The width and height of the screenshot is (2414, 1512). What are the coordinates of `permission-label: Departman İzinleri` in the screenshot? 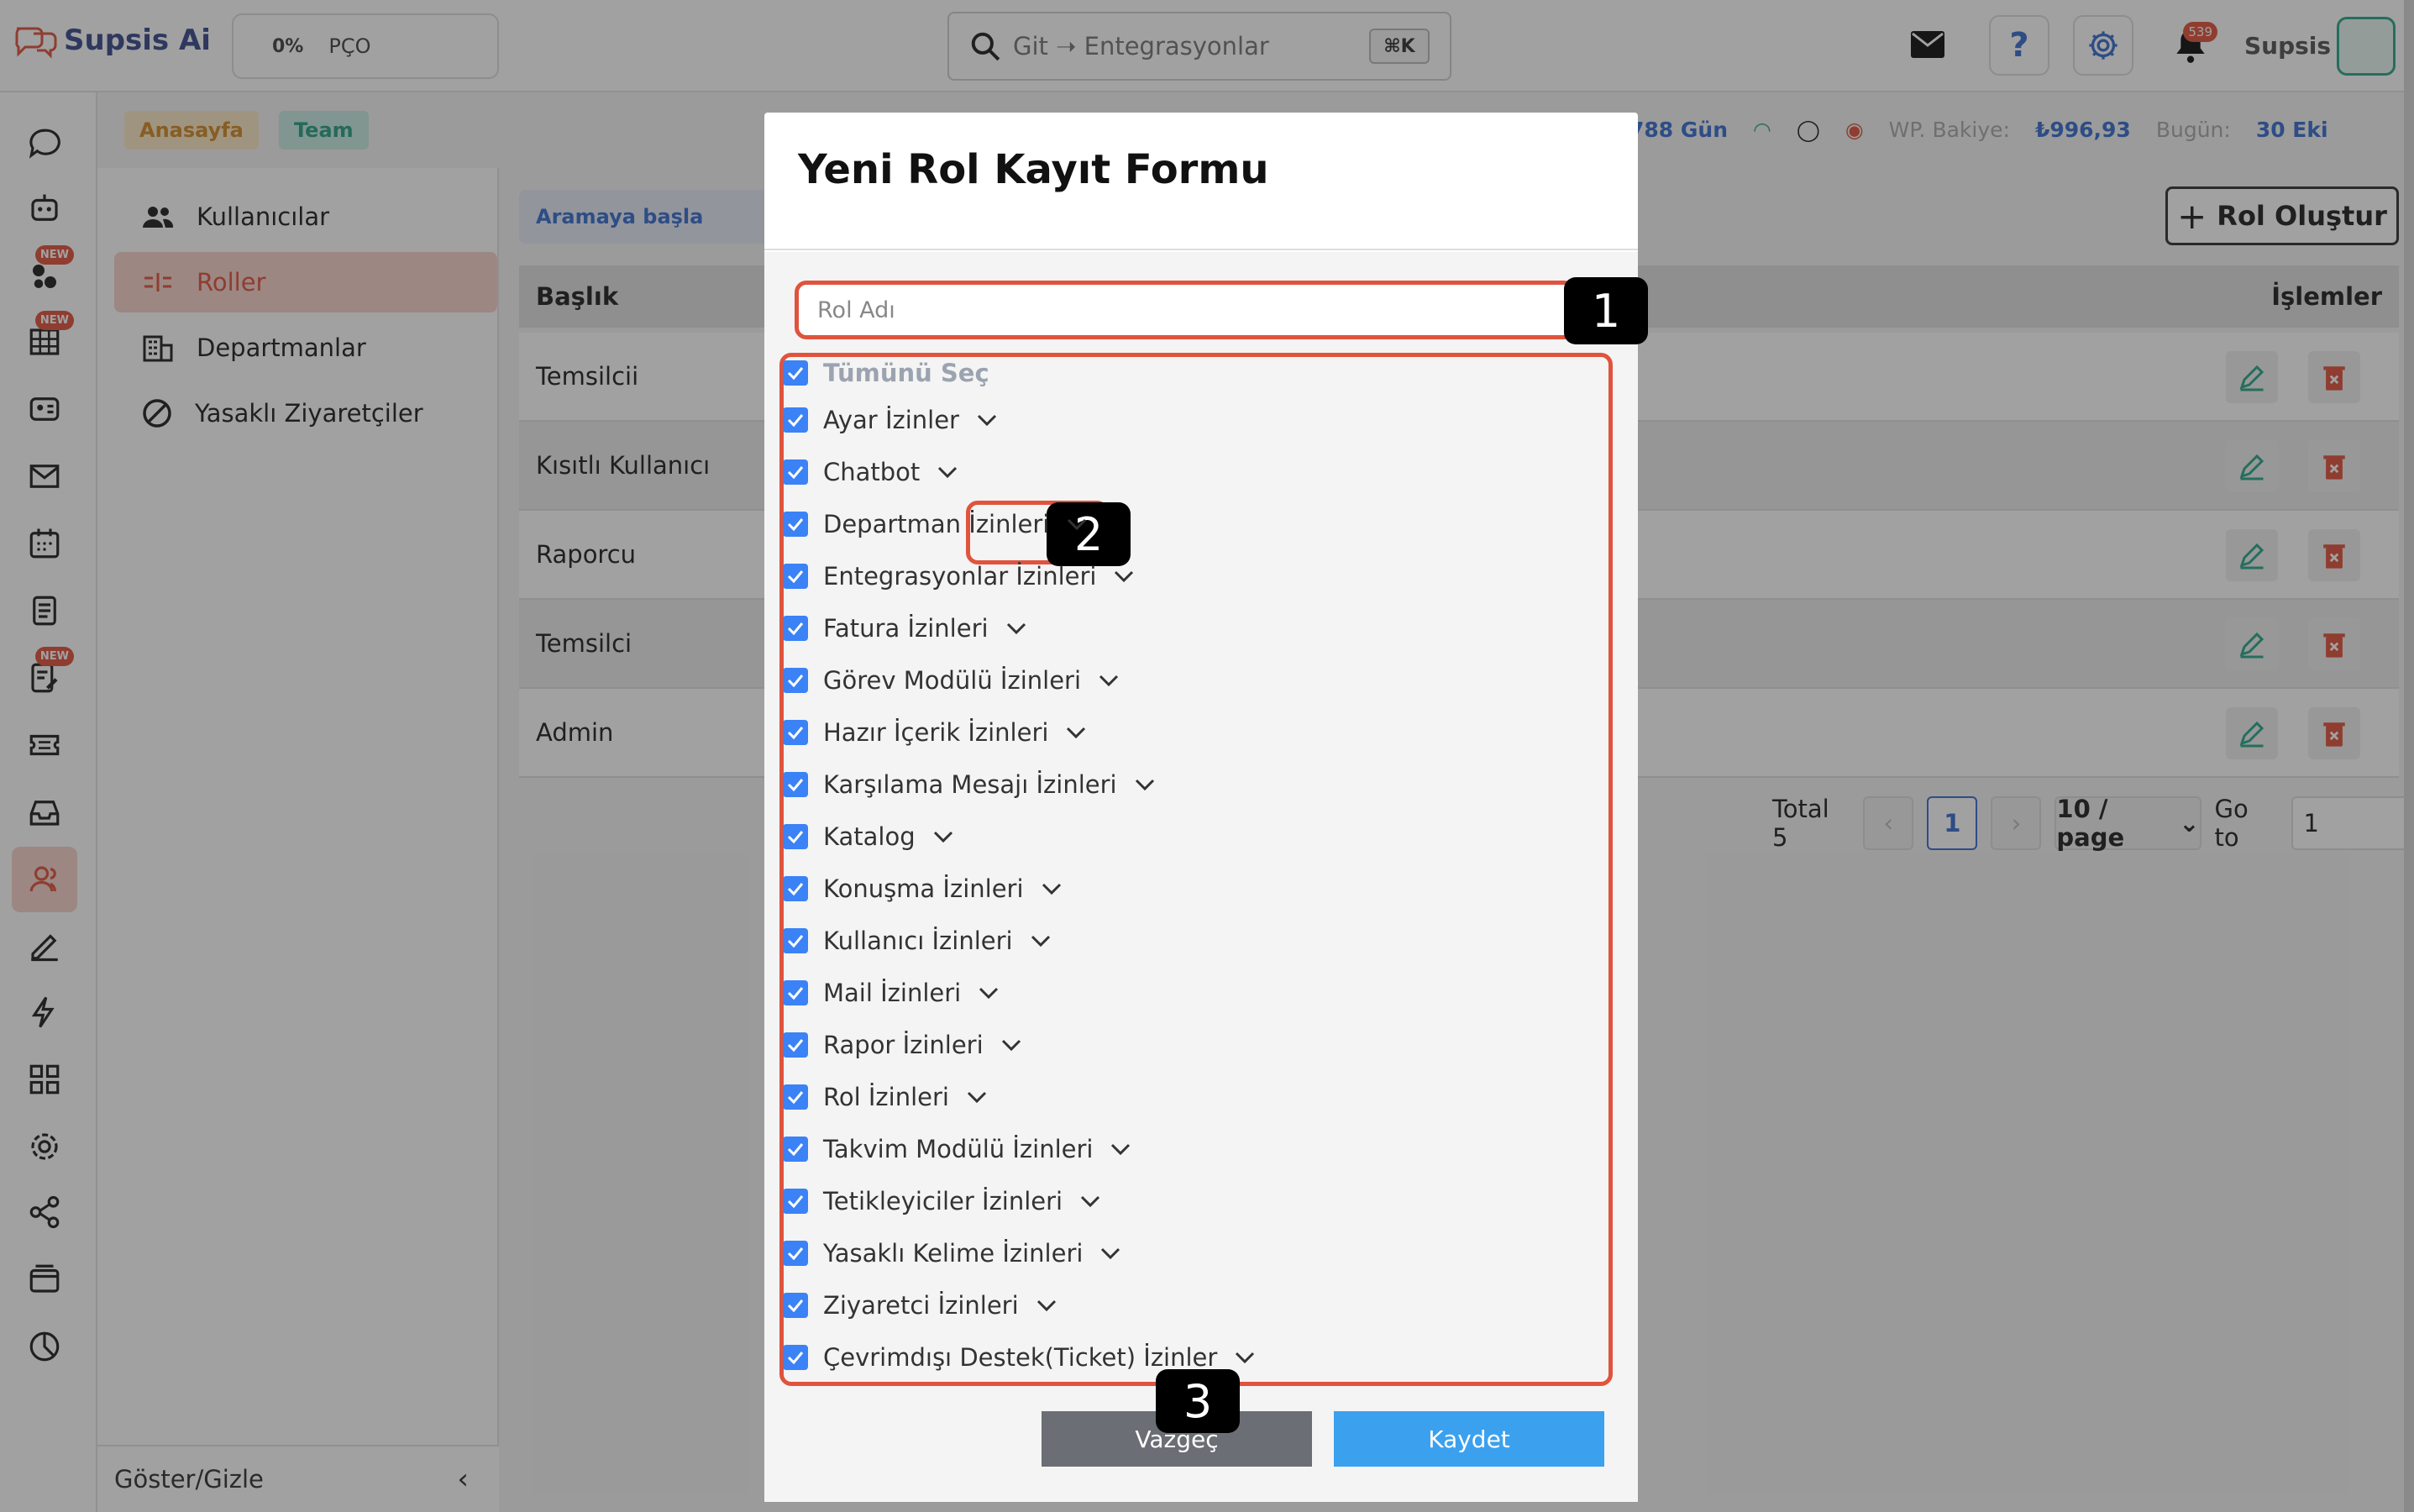 It's located at (936, 524).